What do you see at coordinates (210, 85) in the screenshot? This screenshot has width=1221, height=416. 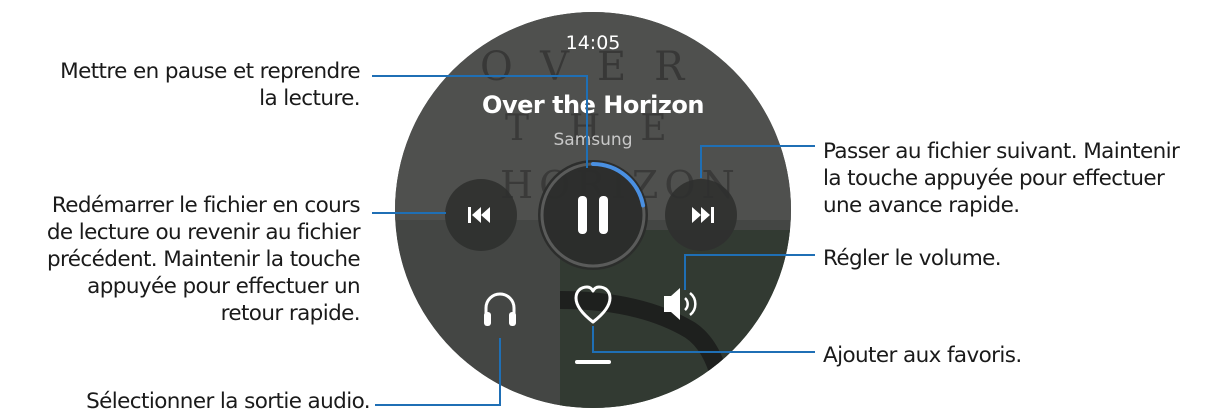 I see `callout-pause-resume: Mettre en pause et reprendre la lecture.` at bounding box center [210, 85].